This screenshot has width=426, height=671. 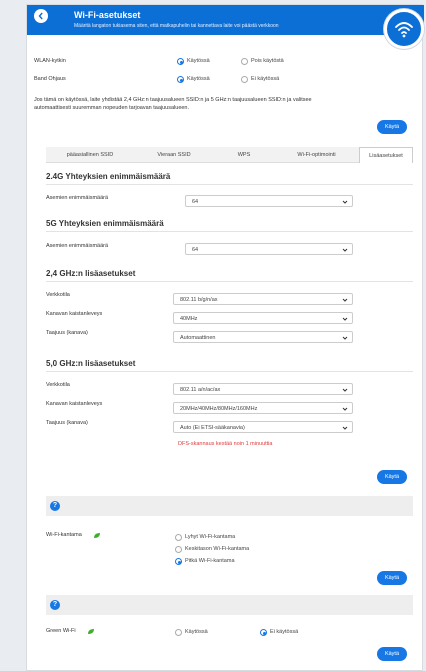 I want to click on apply-button-advanced: Käytä, so click(x=392, y=477).